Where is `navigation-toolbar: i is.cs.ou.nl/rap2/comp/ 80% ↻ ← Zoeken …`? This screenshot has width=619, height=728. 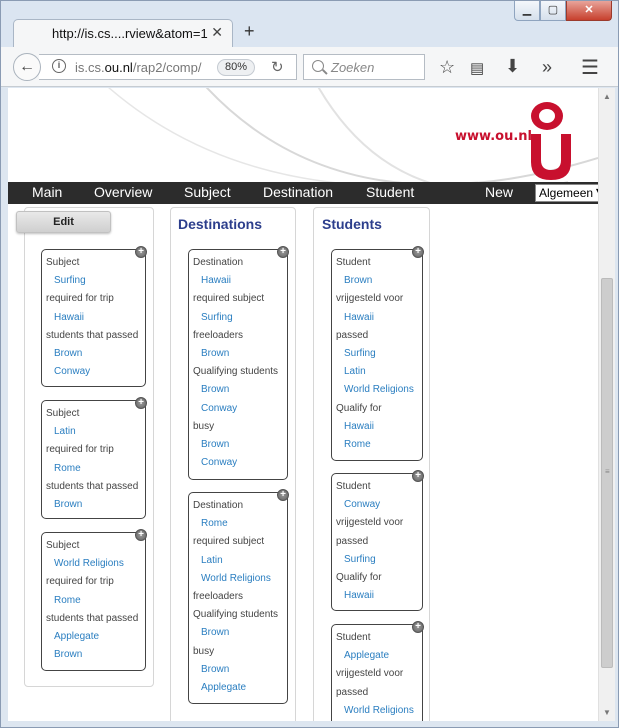
navigation-toolbar: i is.cs.ou.nl/rap2/comp/ 80% ↻ ← Zoeken … is located at coordinates (309, 67).